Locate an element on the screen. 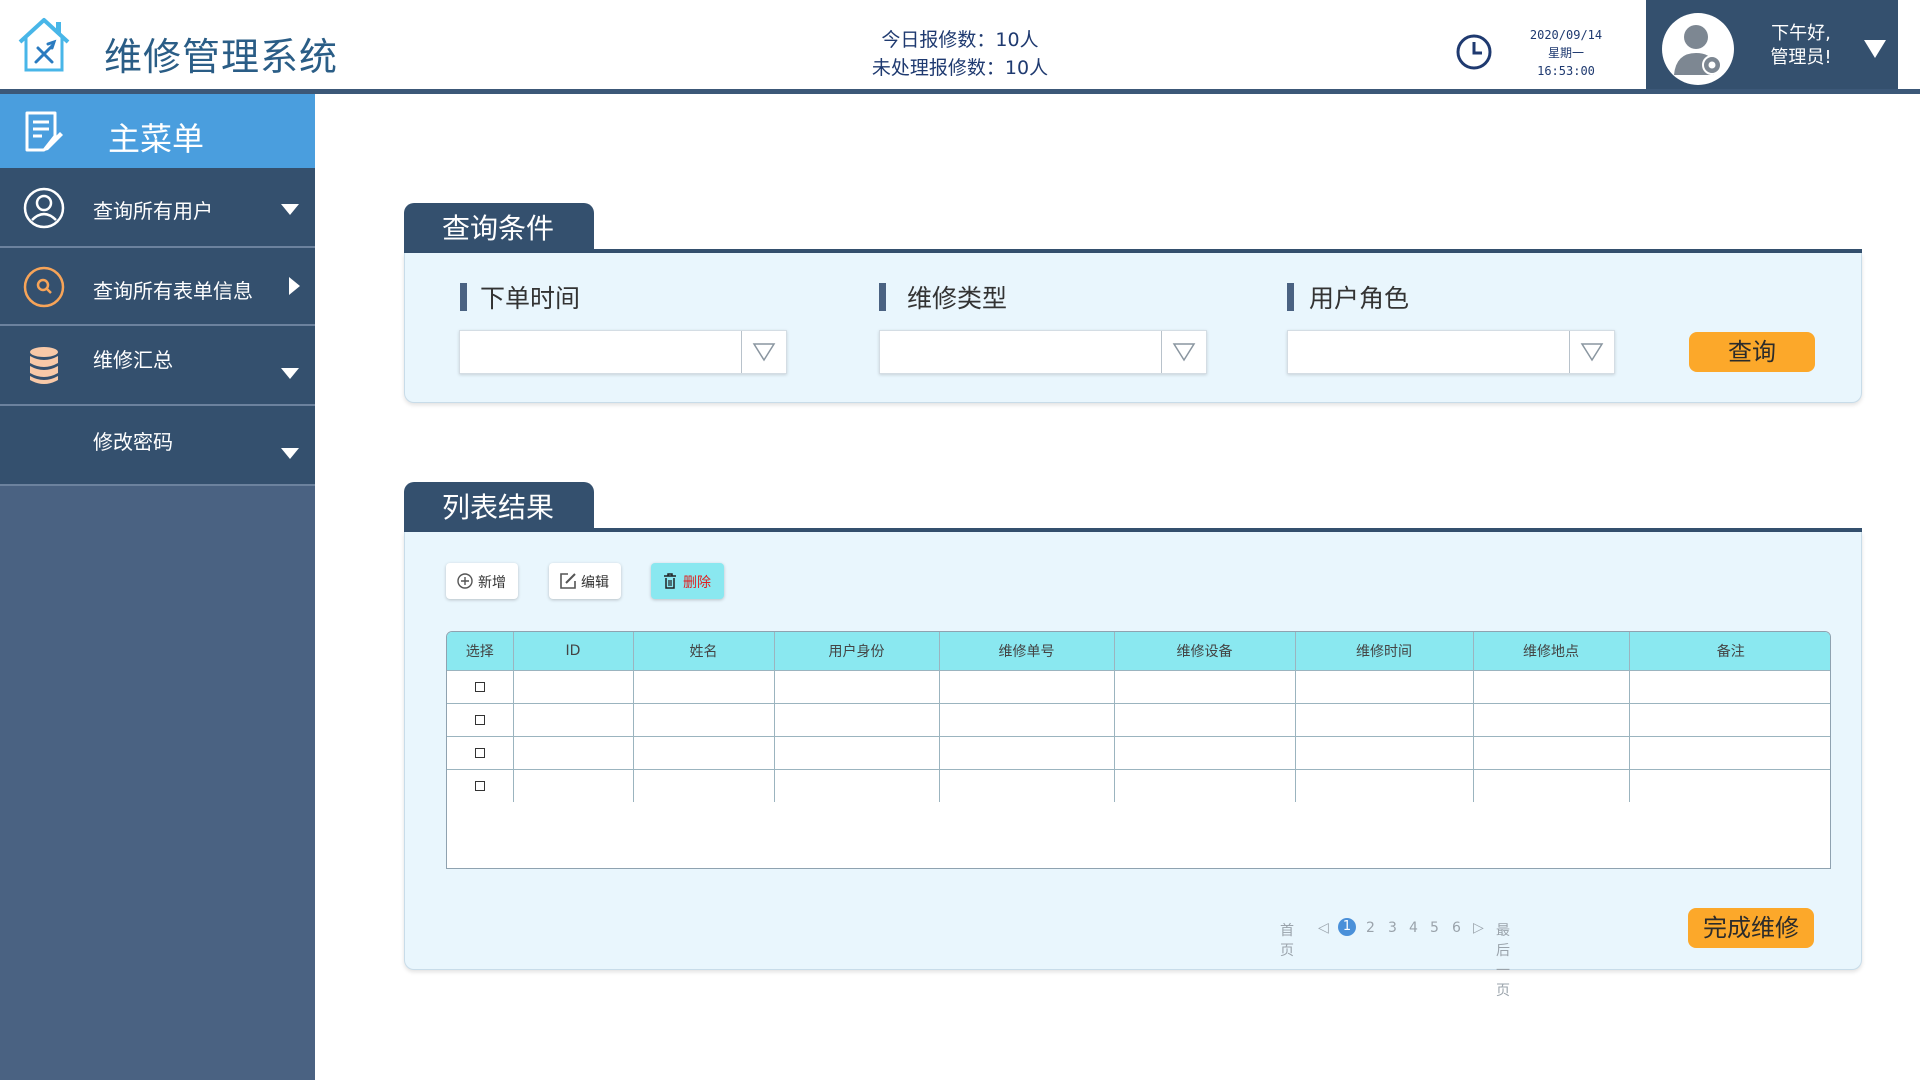  delete-button: 删除 is located at coordinates (687, 581).